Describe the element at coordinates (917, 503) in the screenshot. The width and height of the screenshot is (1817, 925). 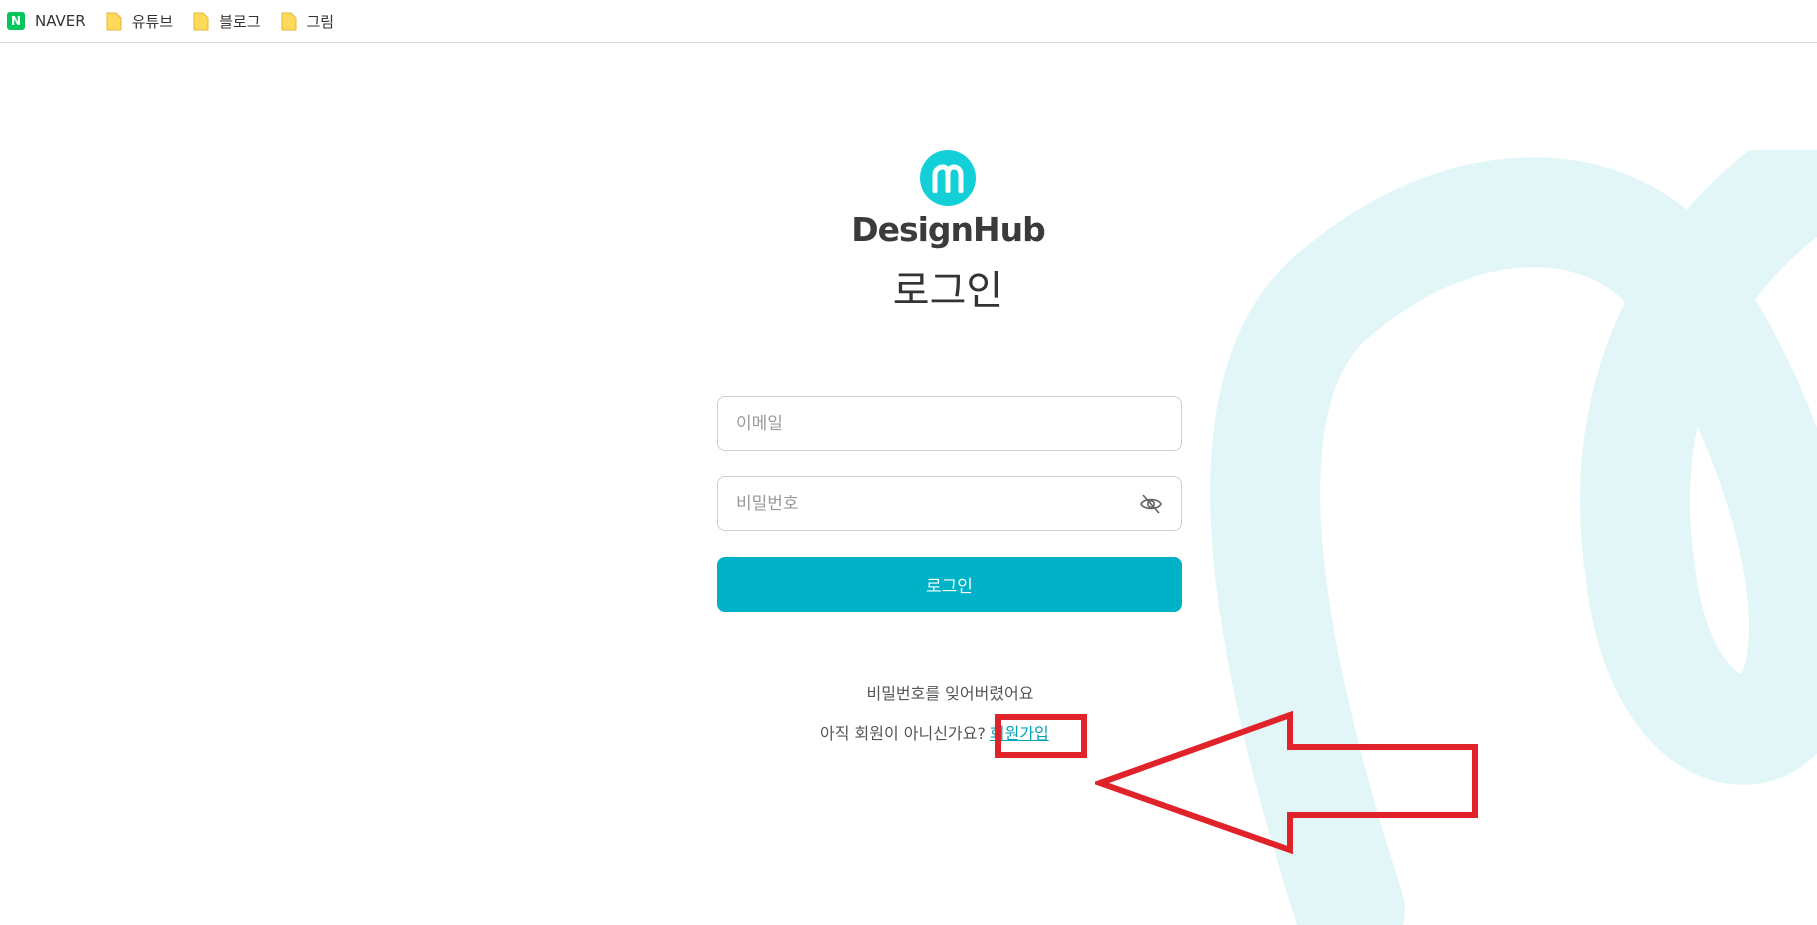
I see `password-input` at that location.